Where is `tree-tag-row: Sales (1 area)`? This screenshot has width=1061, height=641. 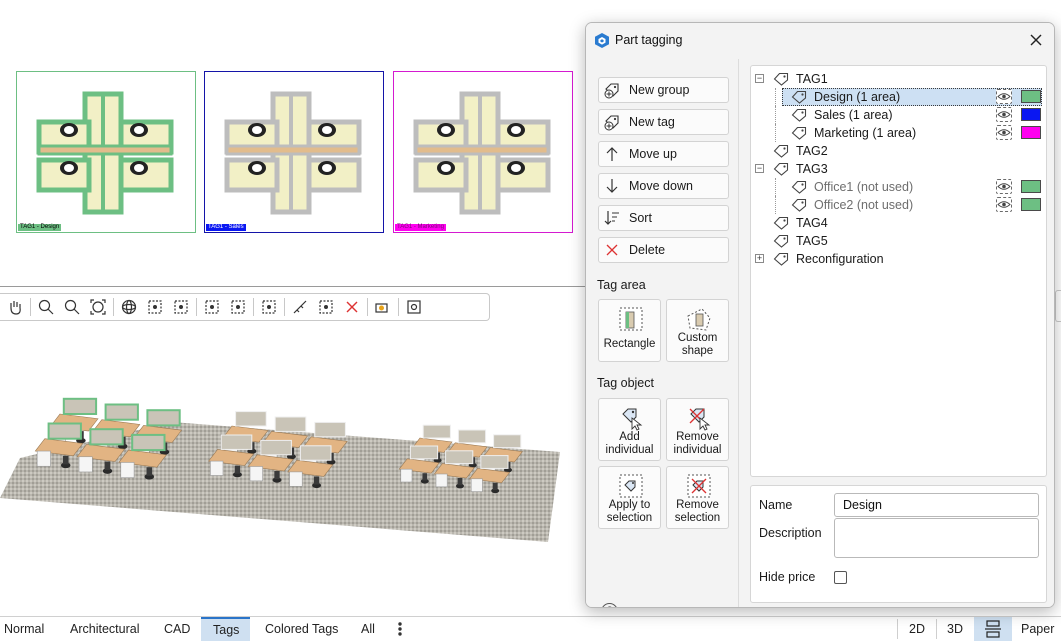
tree-tag-row: Sales (1 area) is located at coordinates (898, 115).